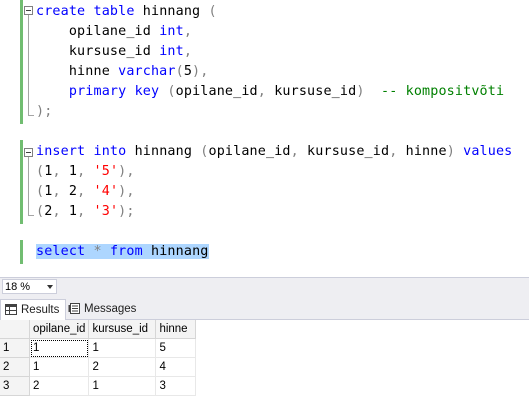 Image resolution: width=529 pixels, height=406 pixels. What do you see at coordinates (61, 251) in the screenshot?
I see `code-token: select` at bounding box center [61, 251].